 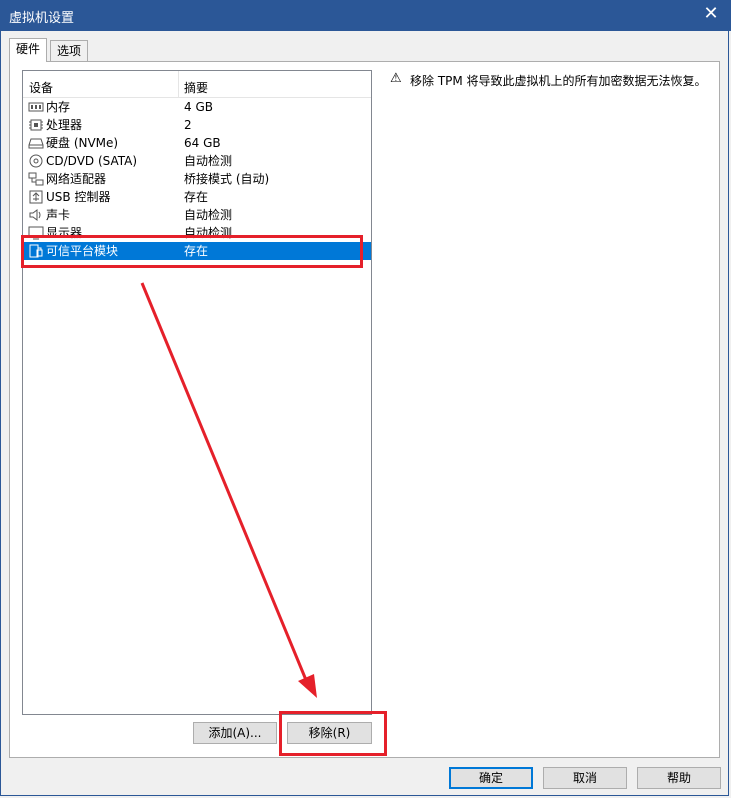 What do you see at coordinates (42, 18) in the screenshot?
I see `window-title: 虚拟机设置` at bounding box center [42, 18].